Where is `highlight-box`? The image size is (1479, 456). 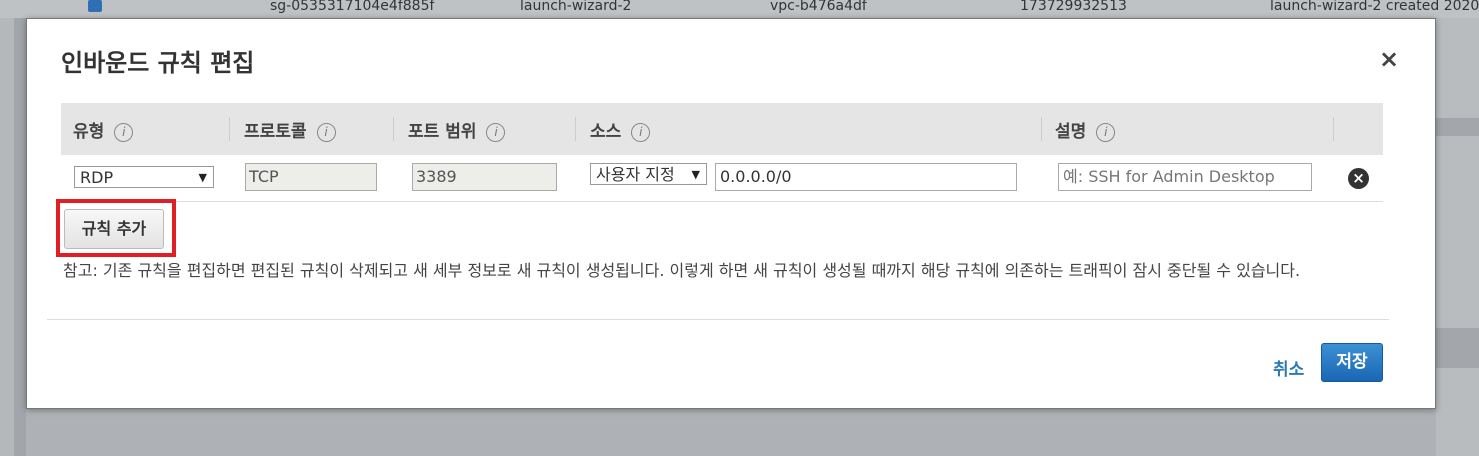
highlight-box is located at coordinates (116, 228).